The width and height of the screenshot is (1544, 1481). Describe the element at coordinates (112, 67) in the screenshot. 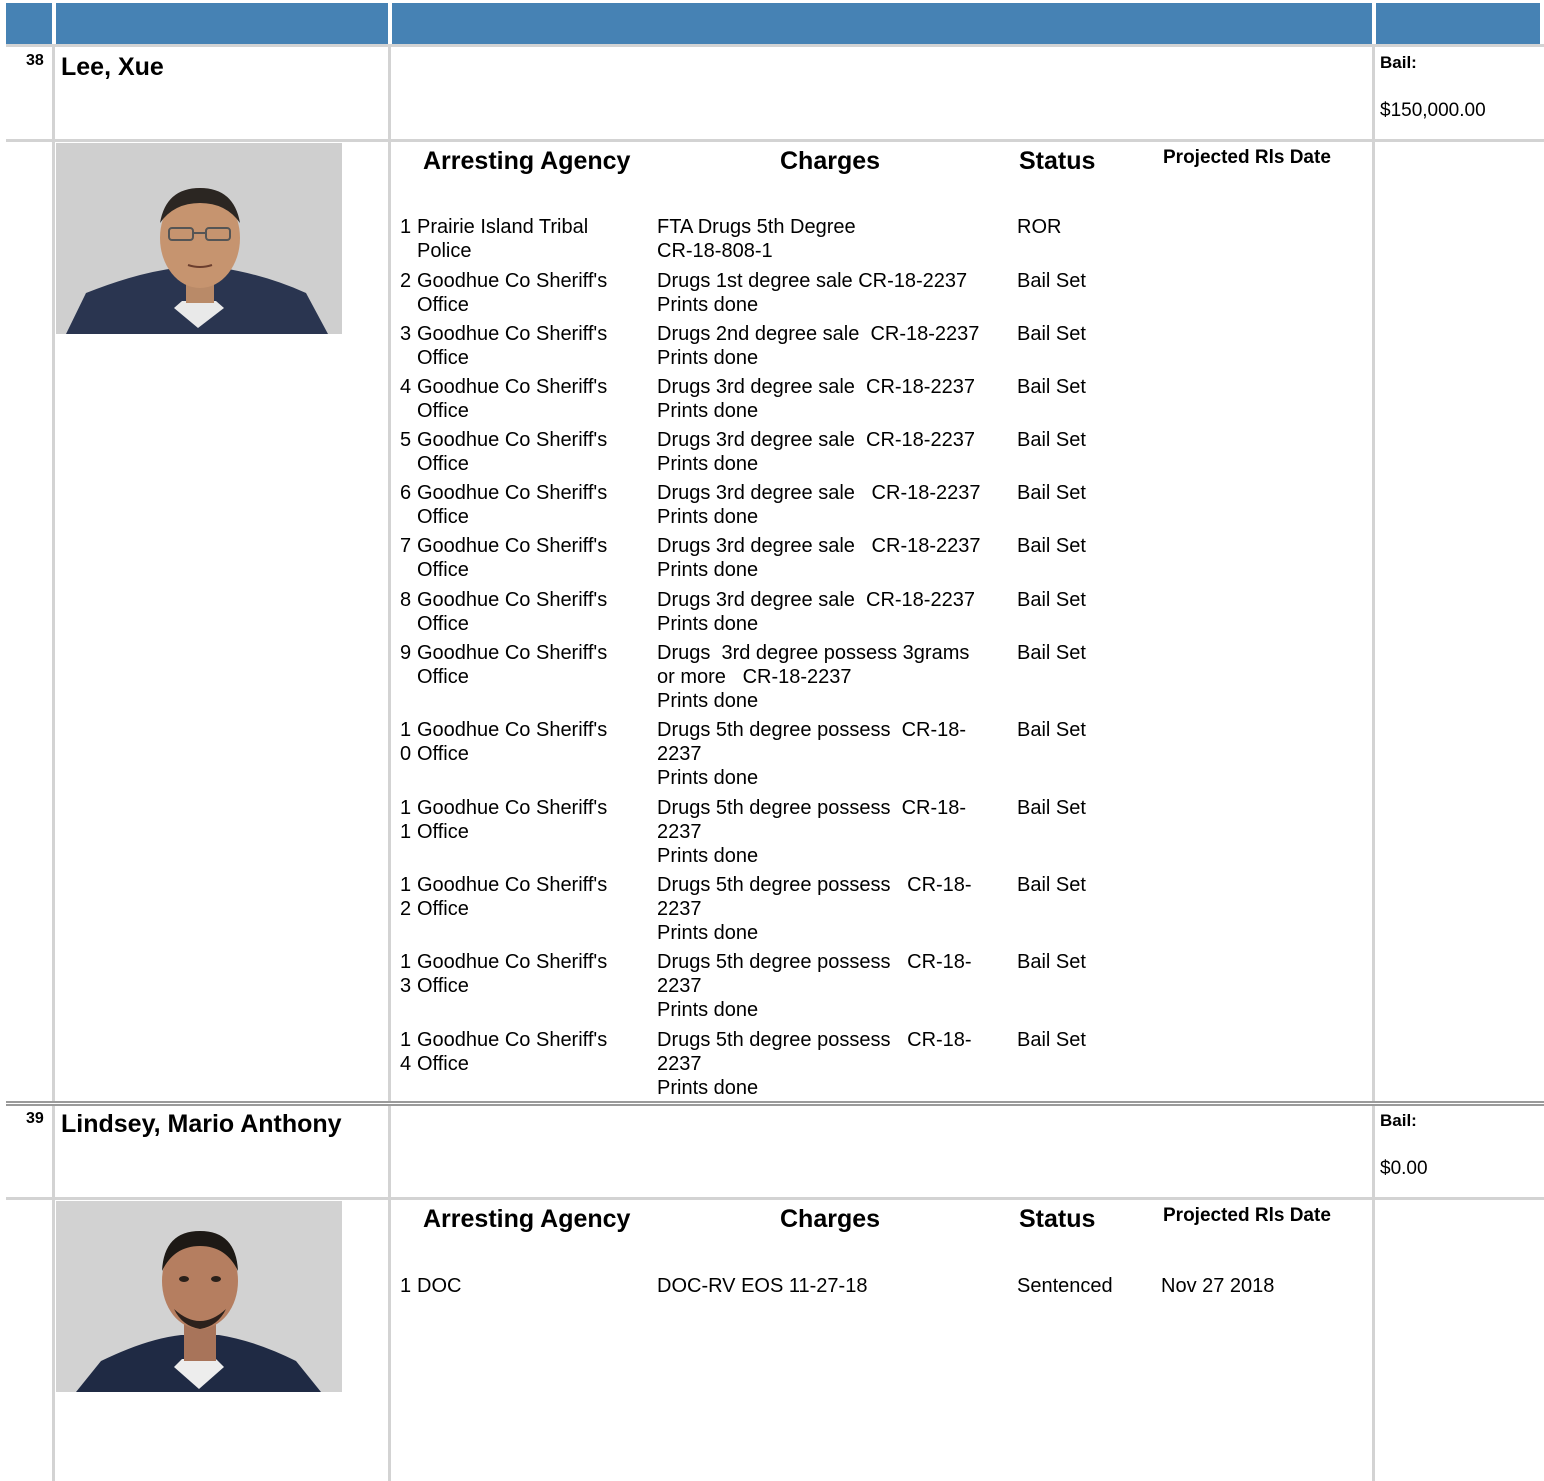

I see `inmate-name: Lee, Xue` at that location.